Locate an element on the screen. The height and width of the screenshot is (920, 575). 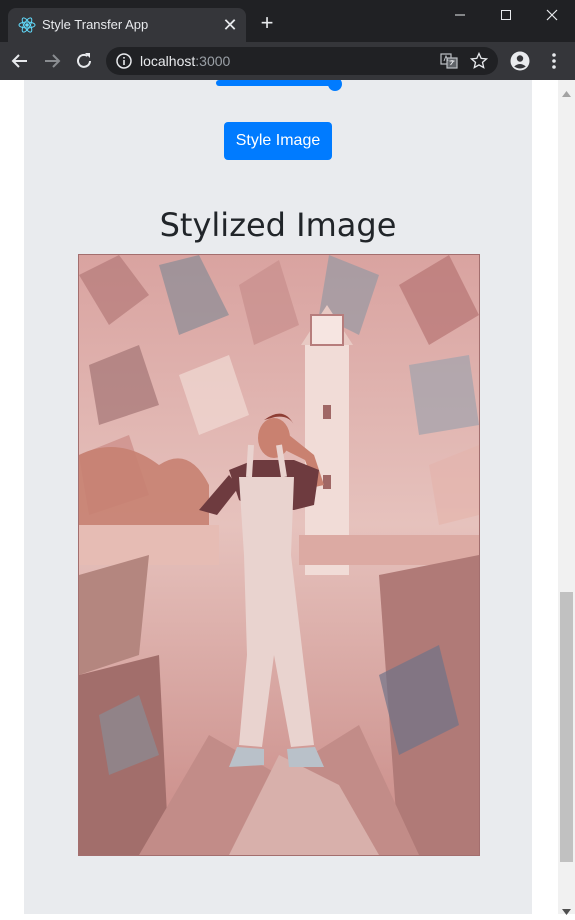
url-host: localhost is located at coordinates (168, 61).